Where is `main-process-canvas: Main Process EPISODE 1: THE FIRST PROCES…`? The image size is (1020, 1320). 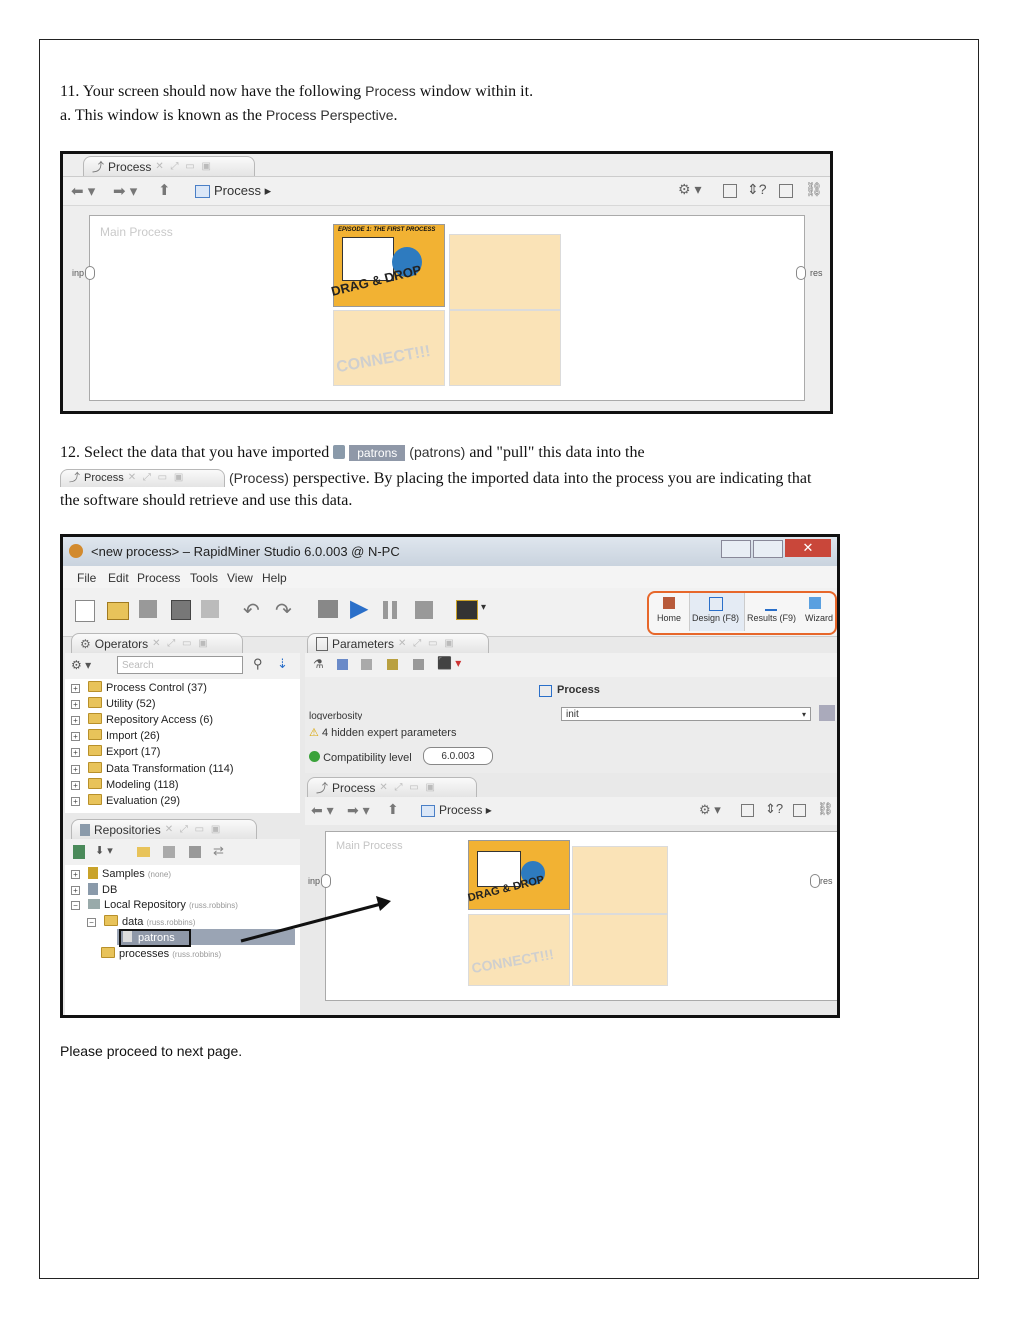 main-process-canvas: Main Process EPISODE 1: THE FIRST PROCES… is located at coordinates (447, 308).